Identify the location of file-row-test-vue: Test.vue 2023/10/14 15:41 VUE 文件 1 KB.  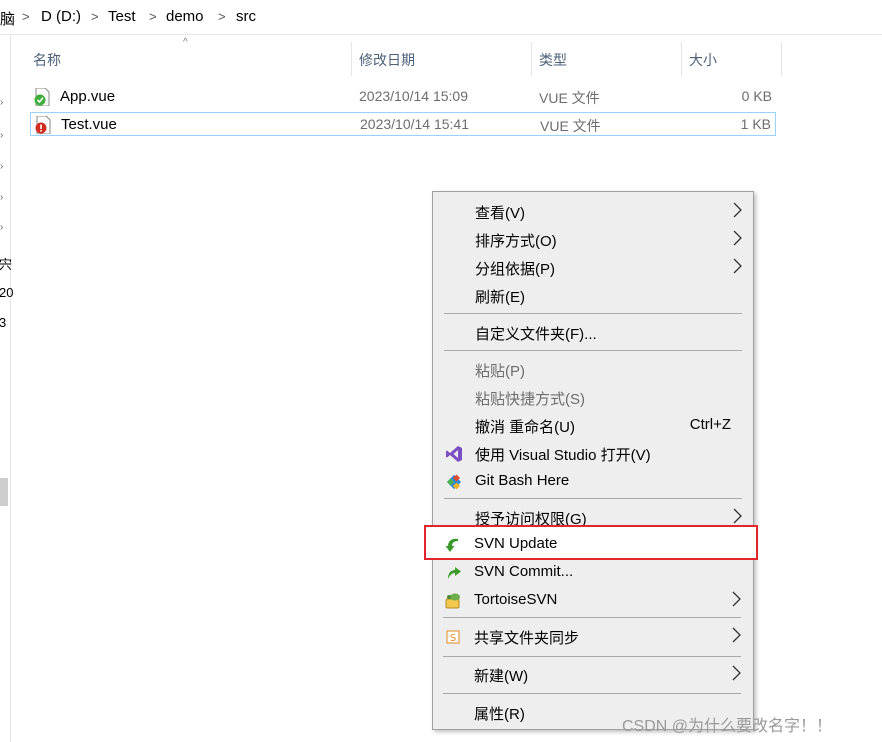
(403, 124).